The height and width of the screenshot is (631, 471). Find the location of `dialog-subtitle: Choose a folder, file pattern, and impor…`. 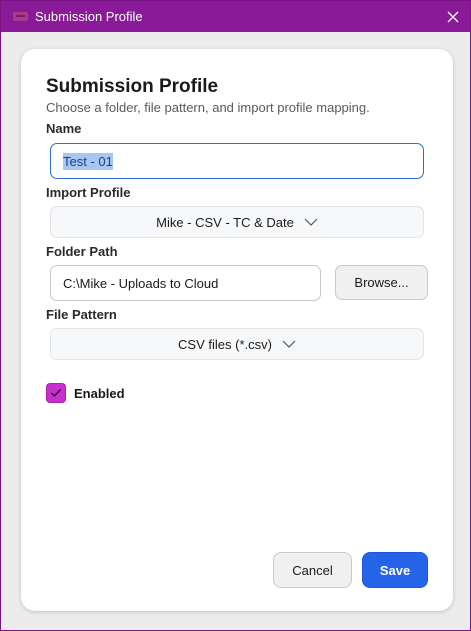

dialog-subtitle: Choose a folder, file pattern, and impor… is located at coordinates (208, 107).